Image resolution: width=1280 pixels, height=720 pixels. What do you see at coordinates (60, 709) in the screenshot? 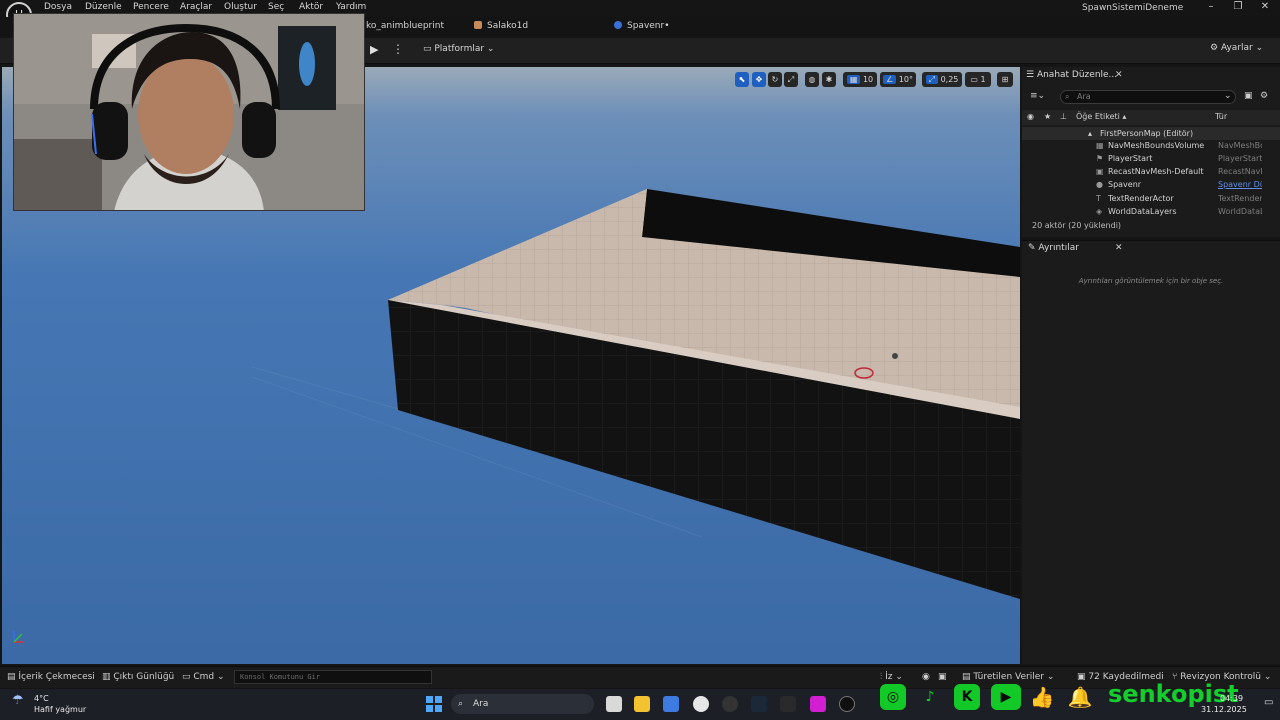
I see `weather-desc: Hafif yağmur` at bounding box center [60, 709].